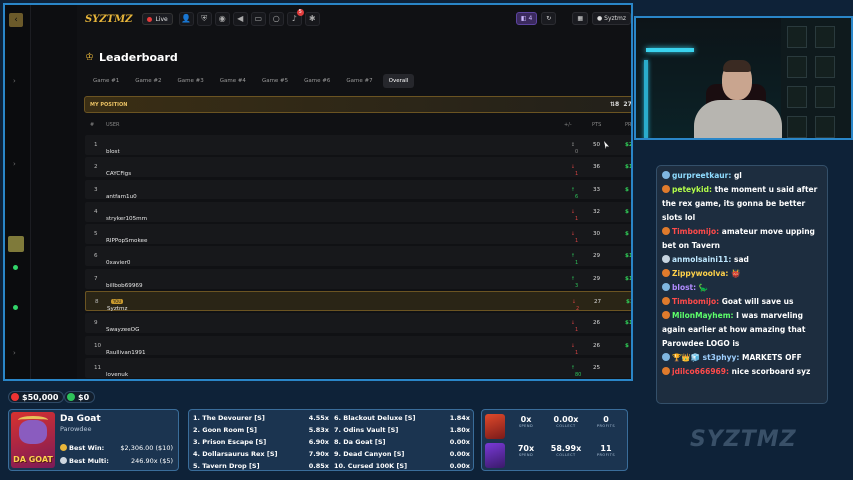 This screenshot has height=480, width=853. I want to click on chat-username: peteykid:, so click(692, 189).